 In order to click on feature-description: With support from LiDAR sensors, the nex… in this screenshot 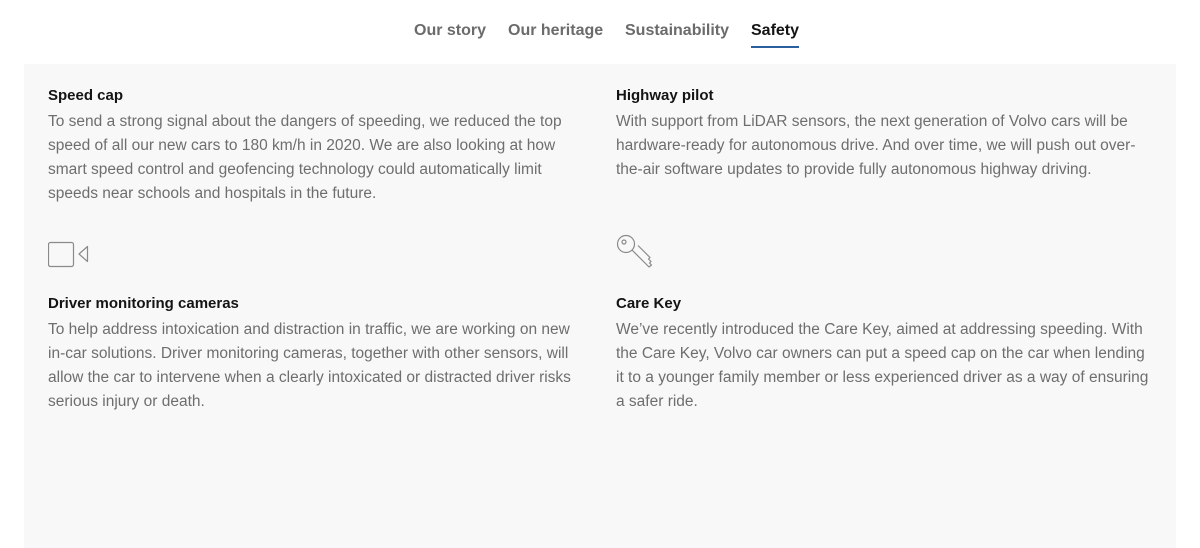, I will do `click(876, 145)`.